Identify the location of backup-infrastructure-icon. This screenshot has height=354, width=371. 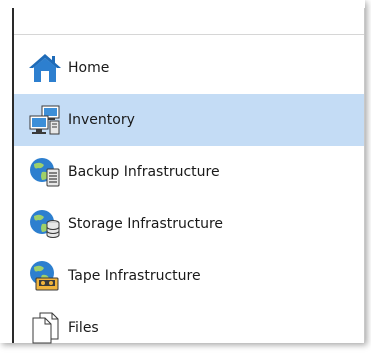
(45, 172).